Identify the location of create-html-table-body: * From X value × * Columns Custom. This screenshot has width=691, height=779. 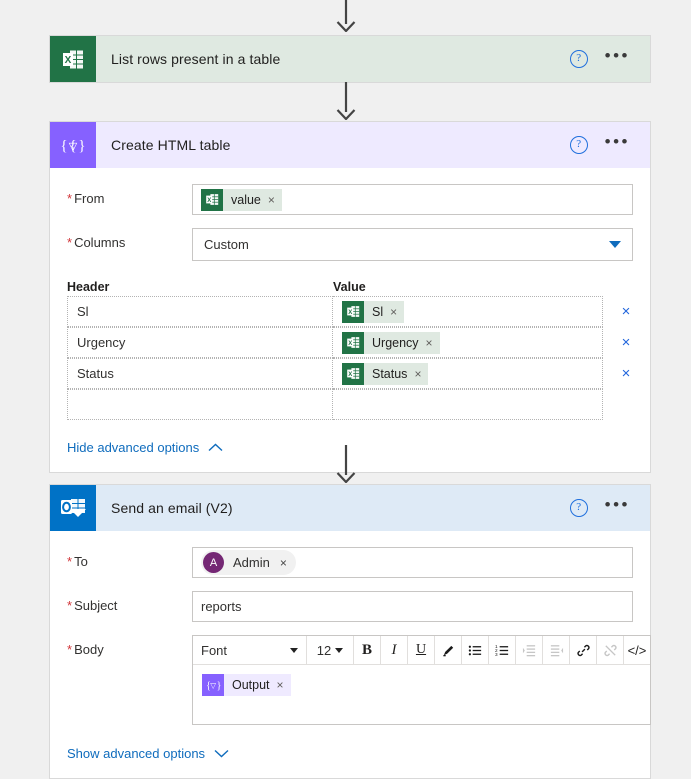
(350, 214).